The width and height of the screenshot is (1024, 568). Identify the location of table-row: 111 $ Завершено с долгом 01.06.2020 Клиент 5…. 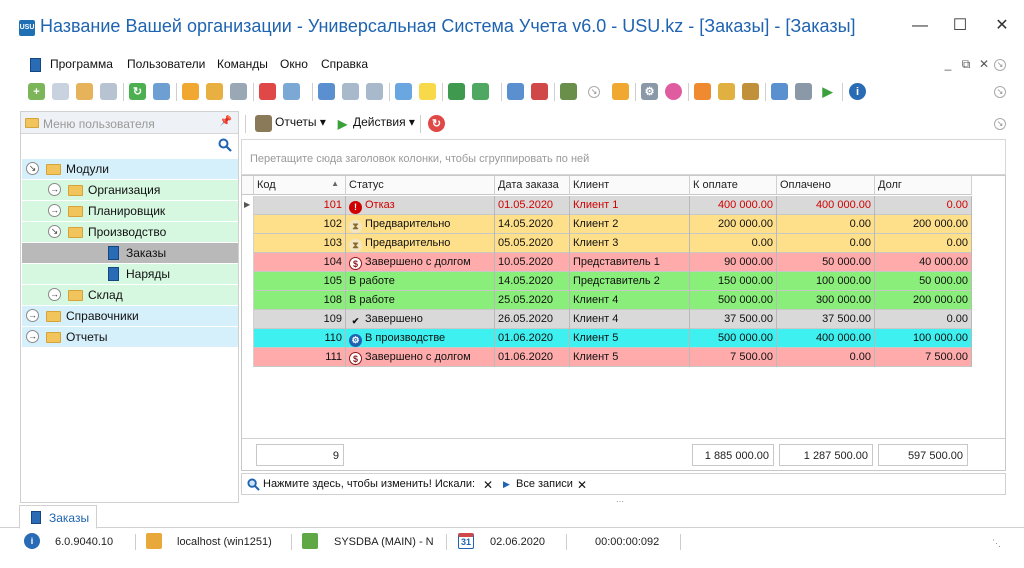
(607, 357).